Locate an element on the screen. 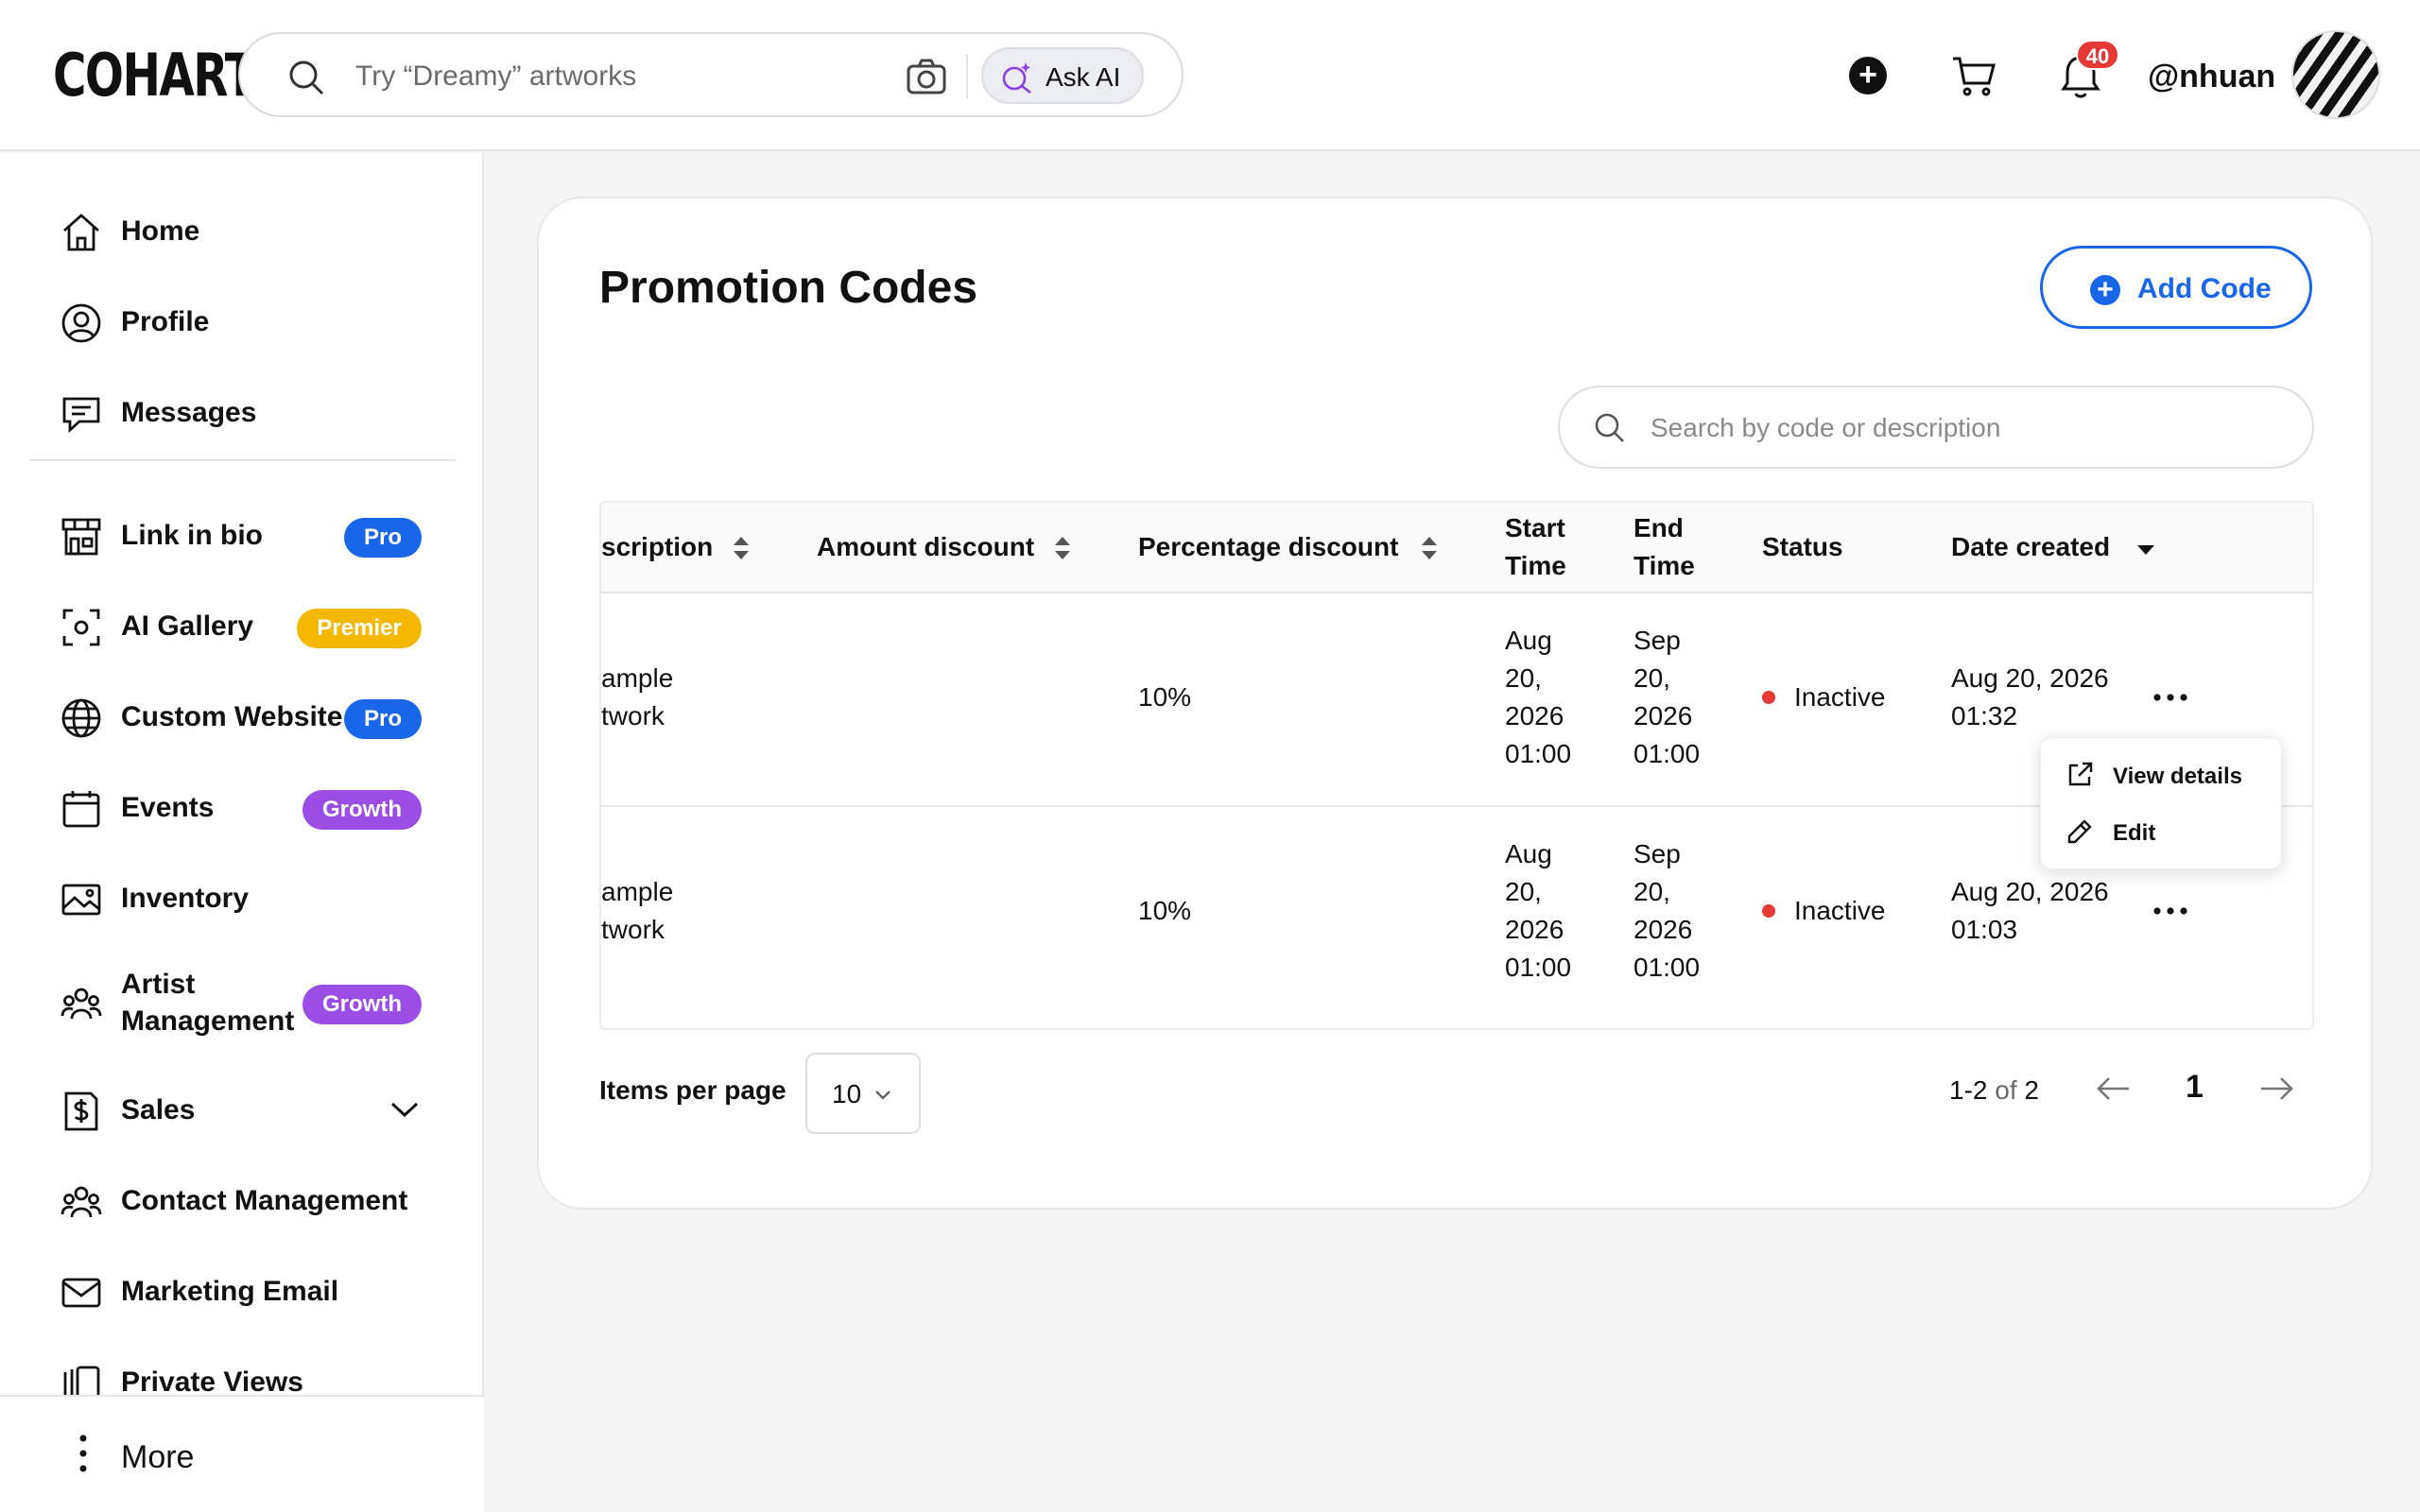 Image resolution: width=2420 pixels, height=1512 pixels. column-header-date-created: Date created is located at coordinates (2031, 547).